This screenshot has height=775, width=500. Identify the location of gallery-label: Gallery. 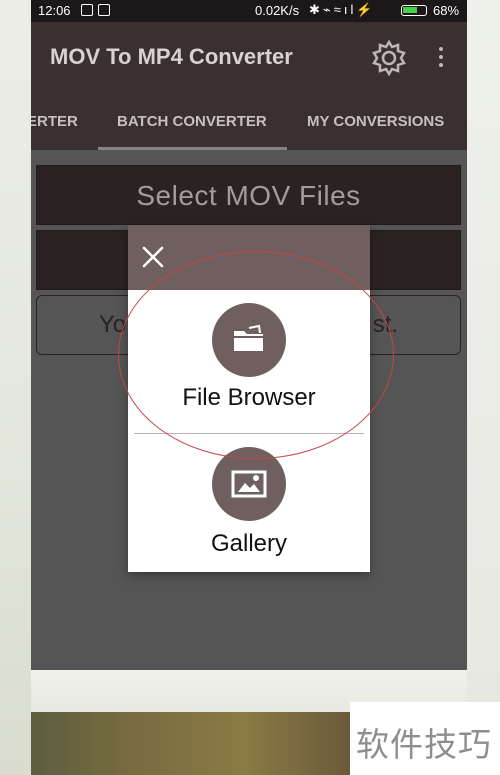
(249, 543).